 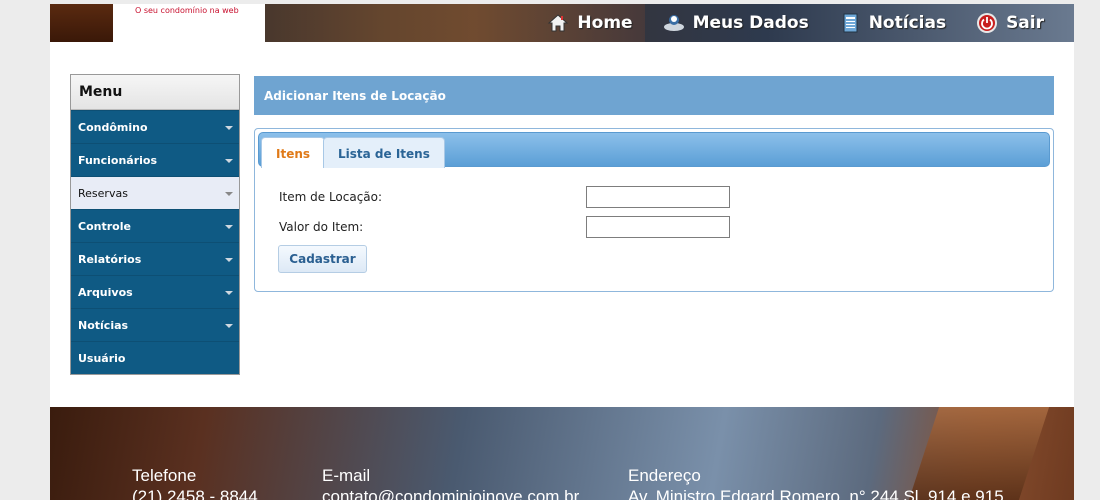 What do you see at coordinates (81, 23) in the screenshot?
I see `header-decoration` at bounding box center [81, 23].